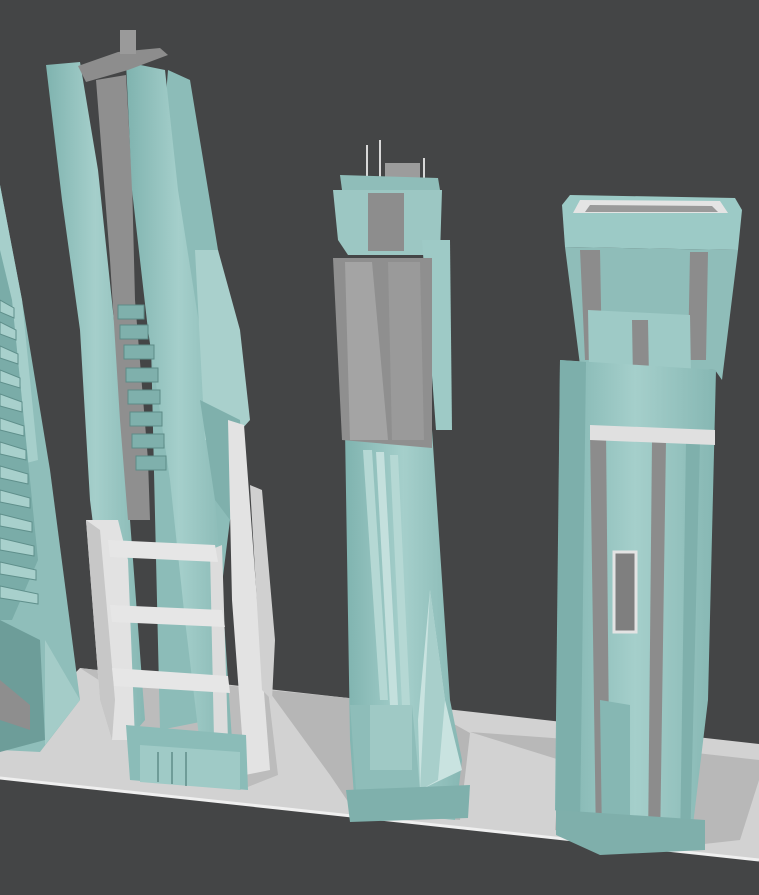 Image resolution: width=759 pixels, height=895 pixels. What do you see at coordinates (625, 592) in the screenshot?
I see `window-slot` at bounding box center [625, 592].